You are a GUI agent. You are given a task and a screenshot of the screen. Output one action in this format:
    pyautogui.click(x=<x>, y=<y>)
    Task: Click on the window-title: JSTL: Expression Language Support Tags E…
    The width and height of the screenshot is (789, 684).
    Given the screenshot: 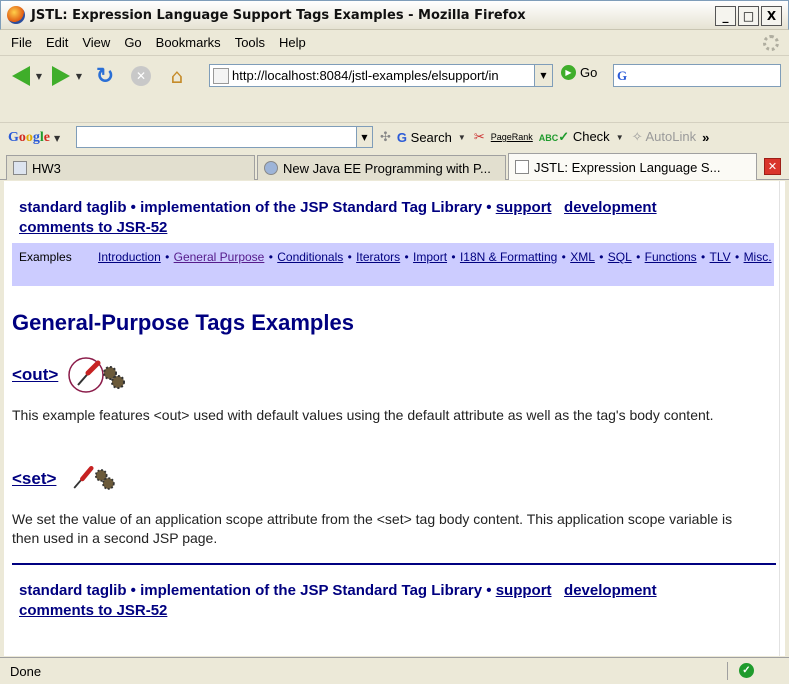 What is the action you would take?
    pyautogui.click(x=278, y=15)
    